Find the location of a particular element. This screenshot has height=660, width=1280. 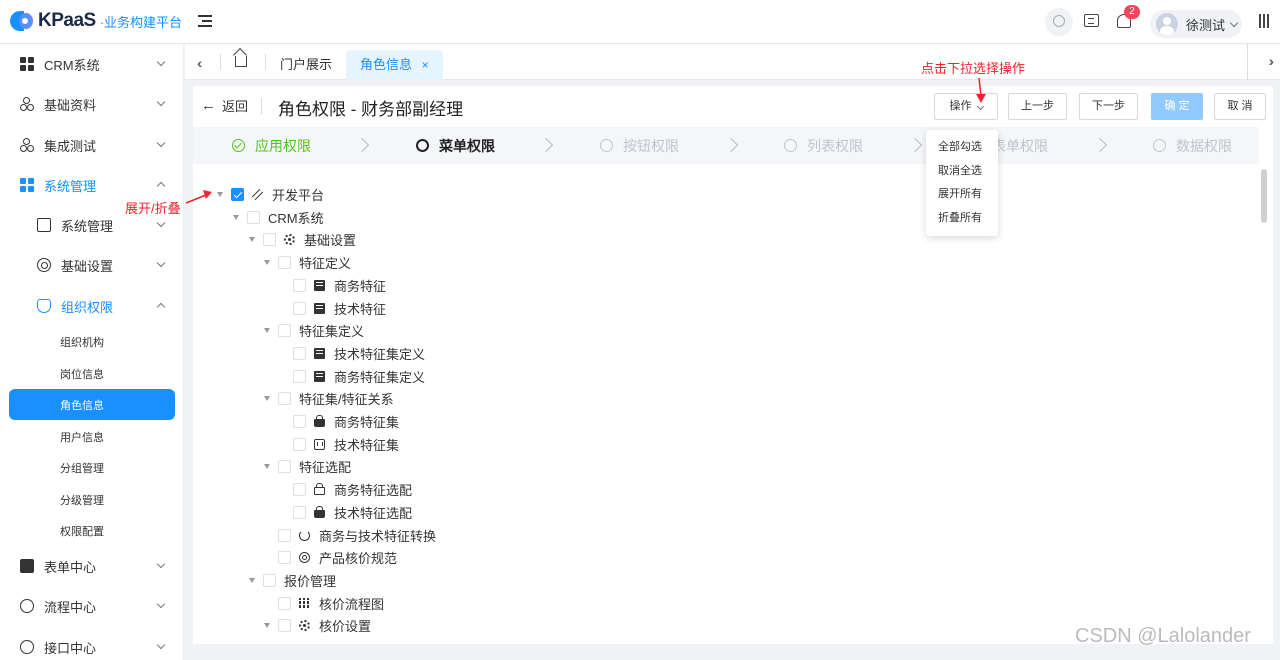

message-icon is located at coordinates (1091, 20).